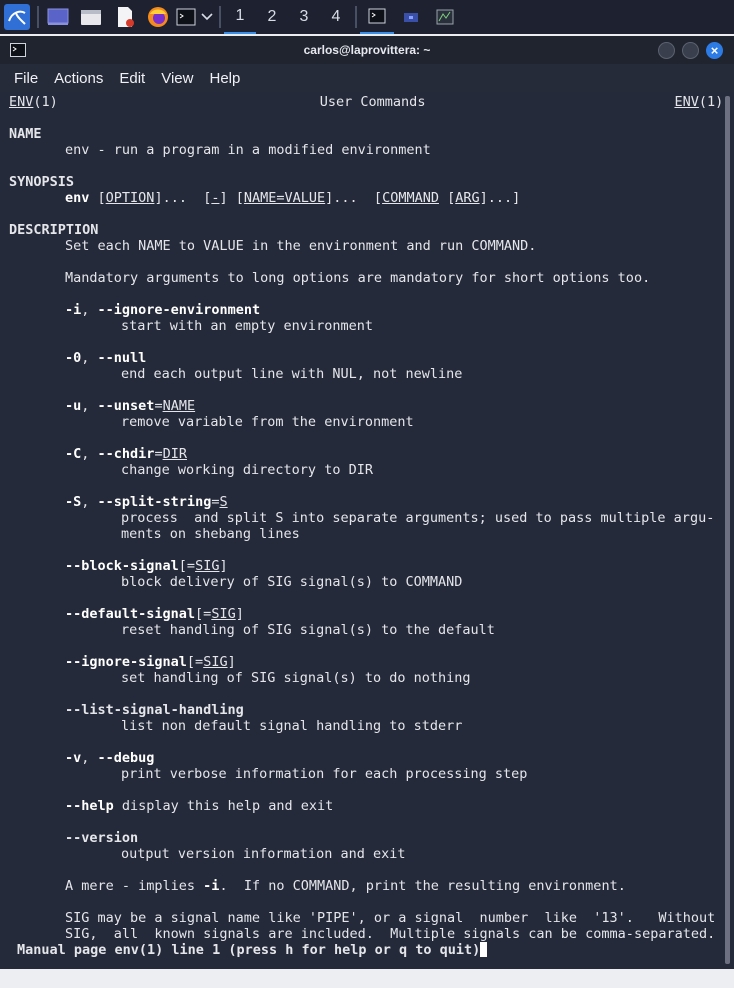 The height and width of the screenshot is (988, 734). What do you see at coordinates (484, 949) in the screenshot?
I see `text-cursor` at bounding box center [484, 949].